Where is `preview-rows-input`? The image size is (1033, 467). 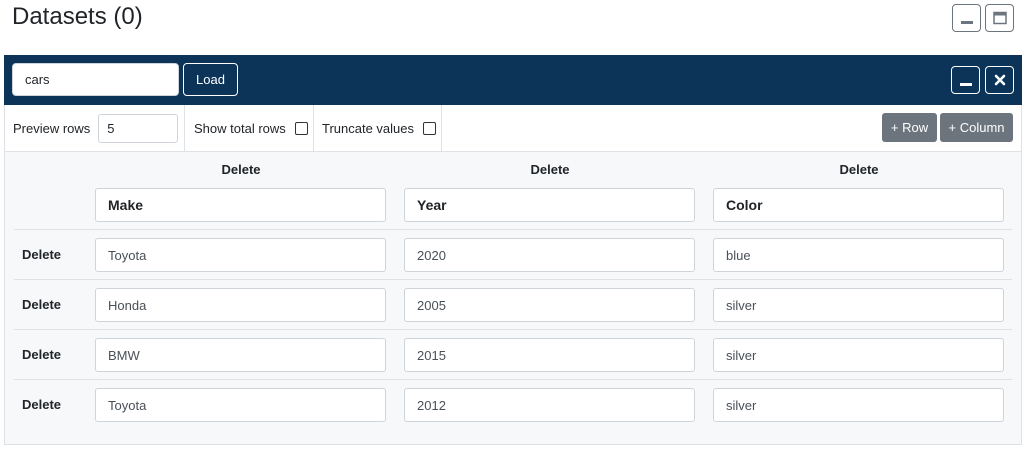 preview-rows-input is located at coordinates (138, 128).